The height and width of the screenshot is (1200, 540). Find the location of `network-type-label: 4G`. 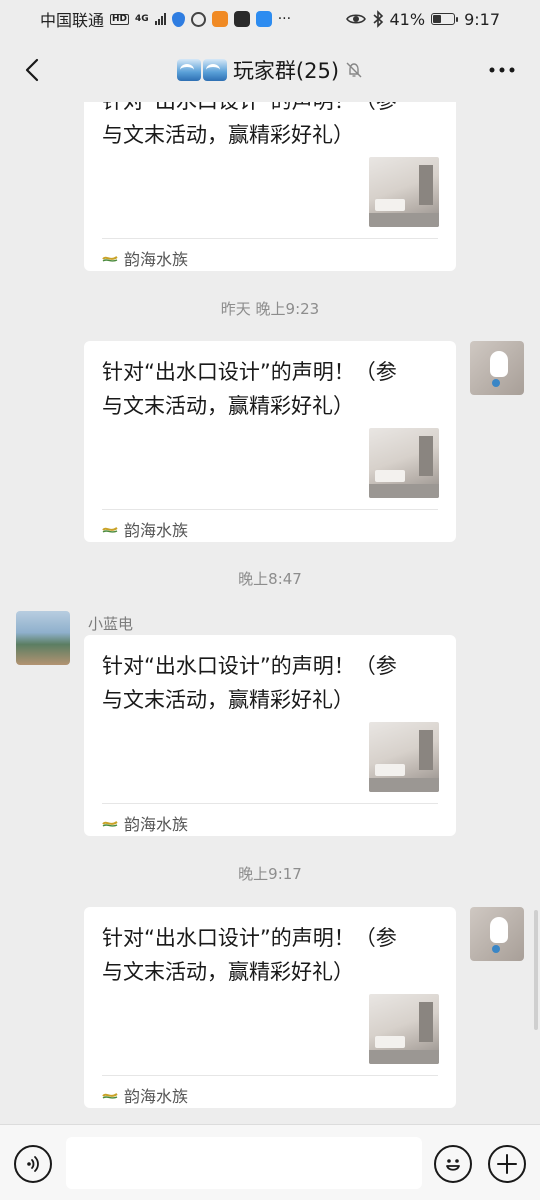

network-type-label: 4G is located at coordinates (142, 18).